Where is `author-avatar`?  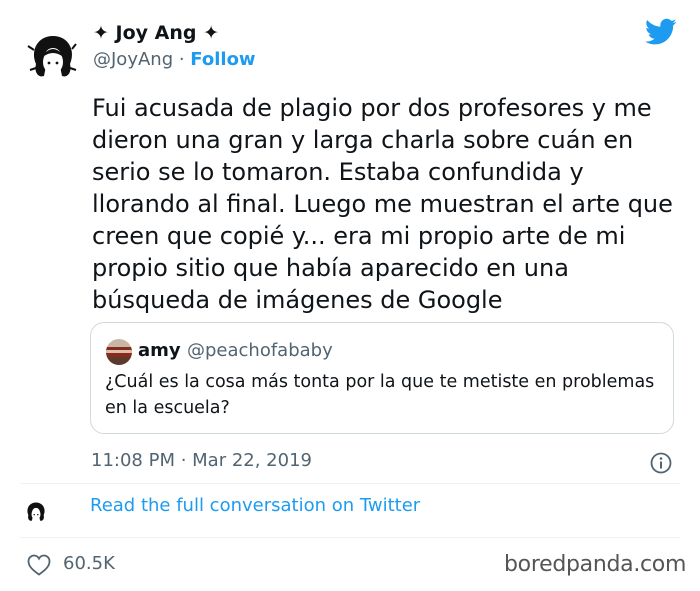 author-avatar is located at coordinates (53, 57).